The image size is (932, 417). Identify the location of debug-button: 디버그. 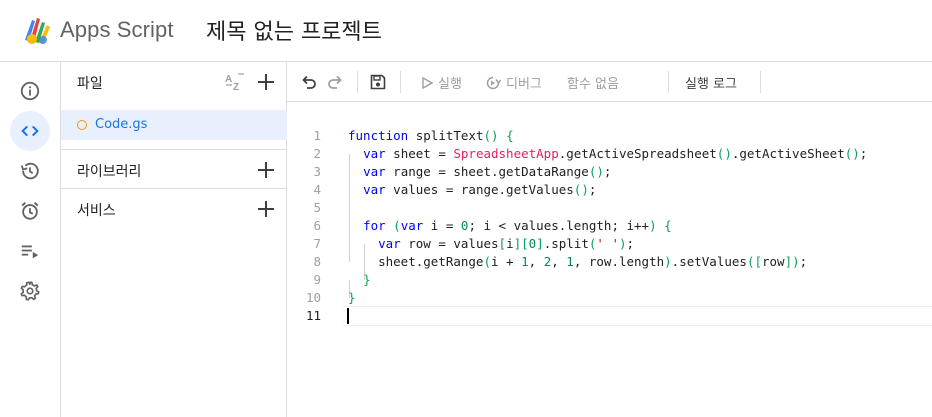
(513, 82).